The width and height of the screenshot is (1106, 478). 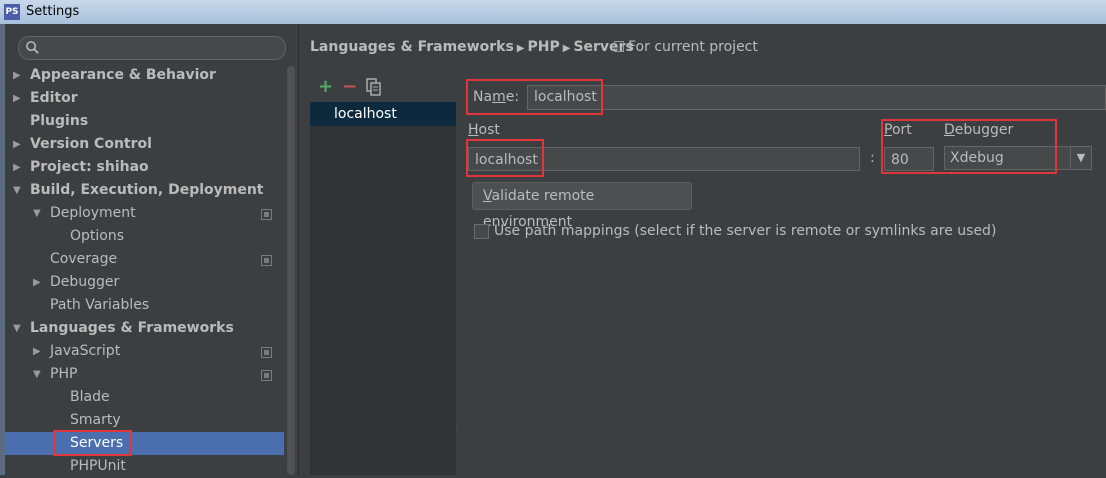 What do you see at coordinates (144, 98) in the screenshot?
I see `sidebar-item-editor: ▶ Editor` at bounding box center [144, 98].